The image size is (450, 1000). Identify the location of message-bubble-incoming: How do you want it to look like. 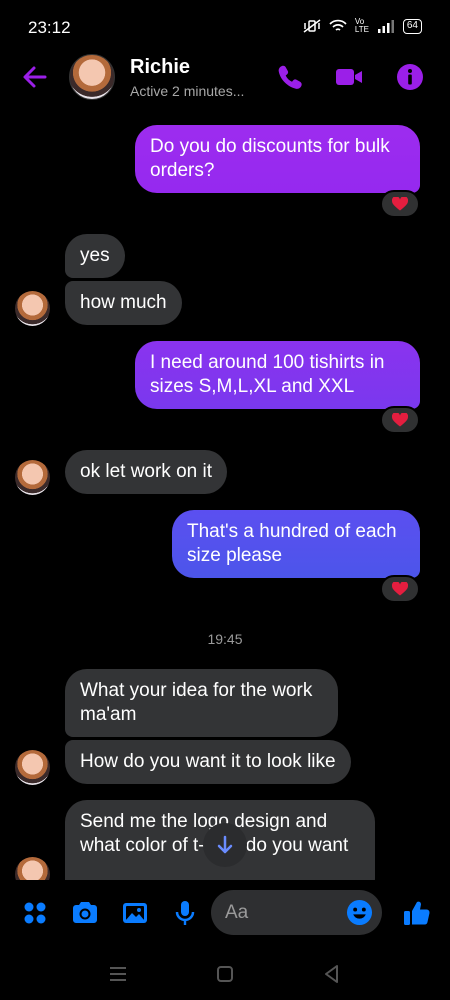
(208, 762).